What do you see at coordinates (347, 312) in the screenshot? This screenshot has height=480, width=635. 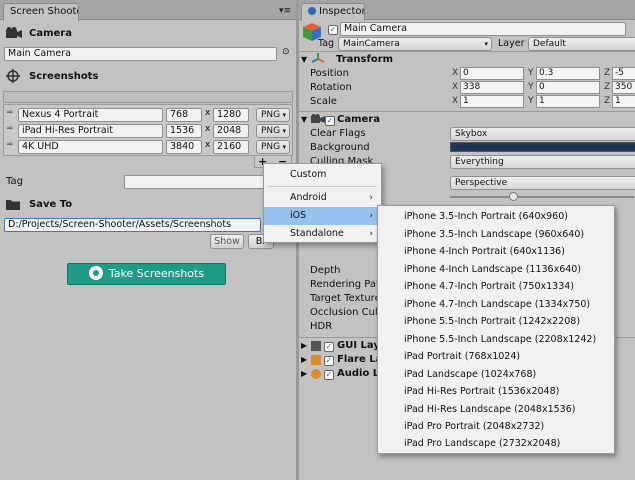 I see `occlusion-culling-label: Occlusion Culli` at bounding box center [347, 312].